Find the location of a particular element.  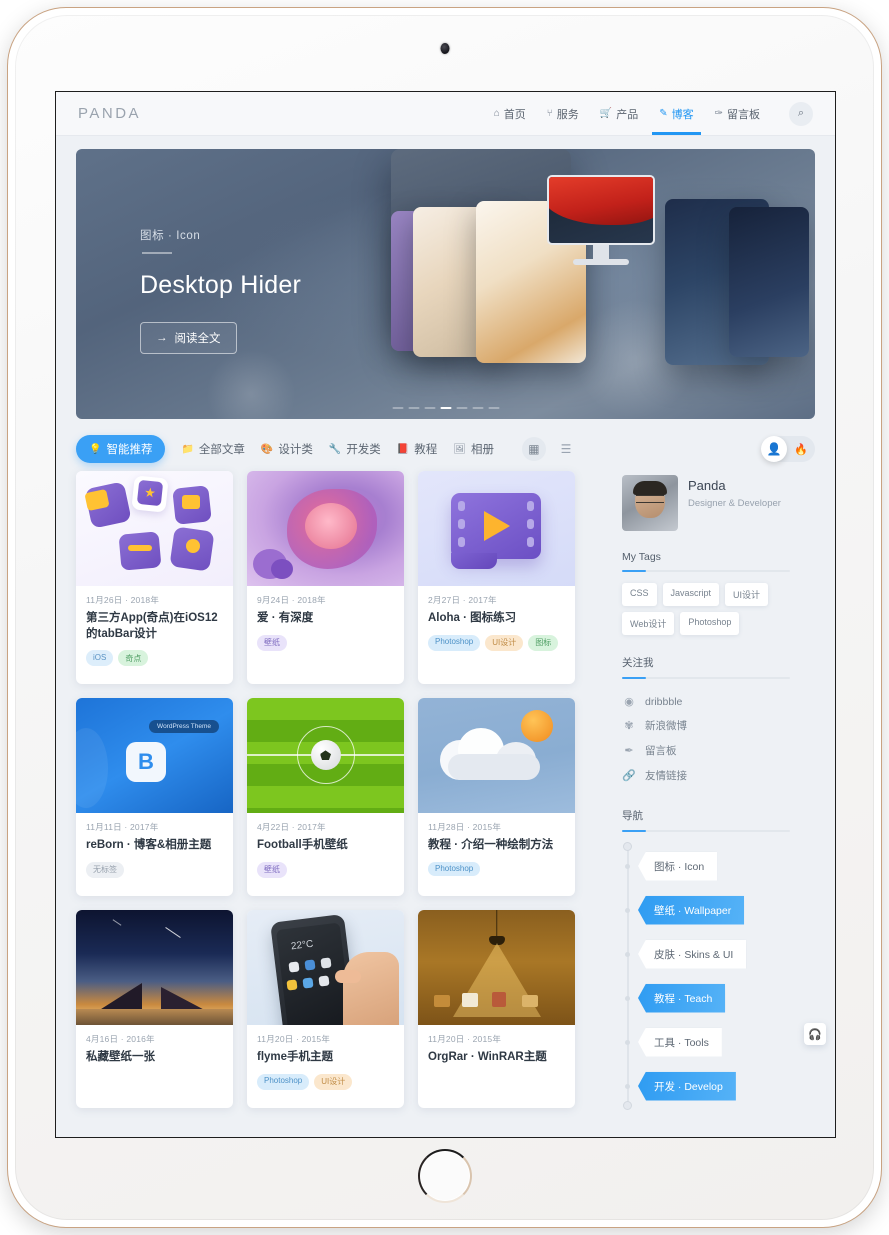

sidebar-tag: Javascript is located at coordinates (691, 594).